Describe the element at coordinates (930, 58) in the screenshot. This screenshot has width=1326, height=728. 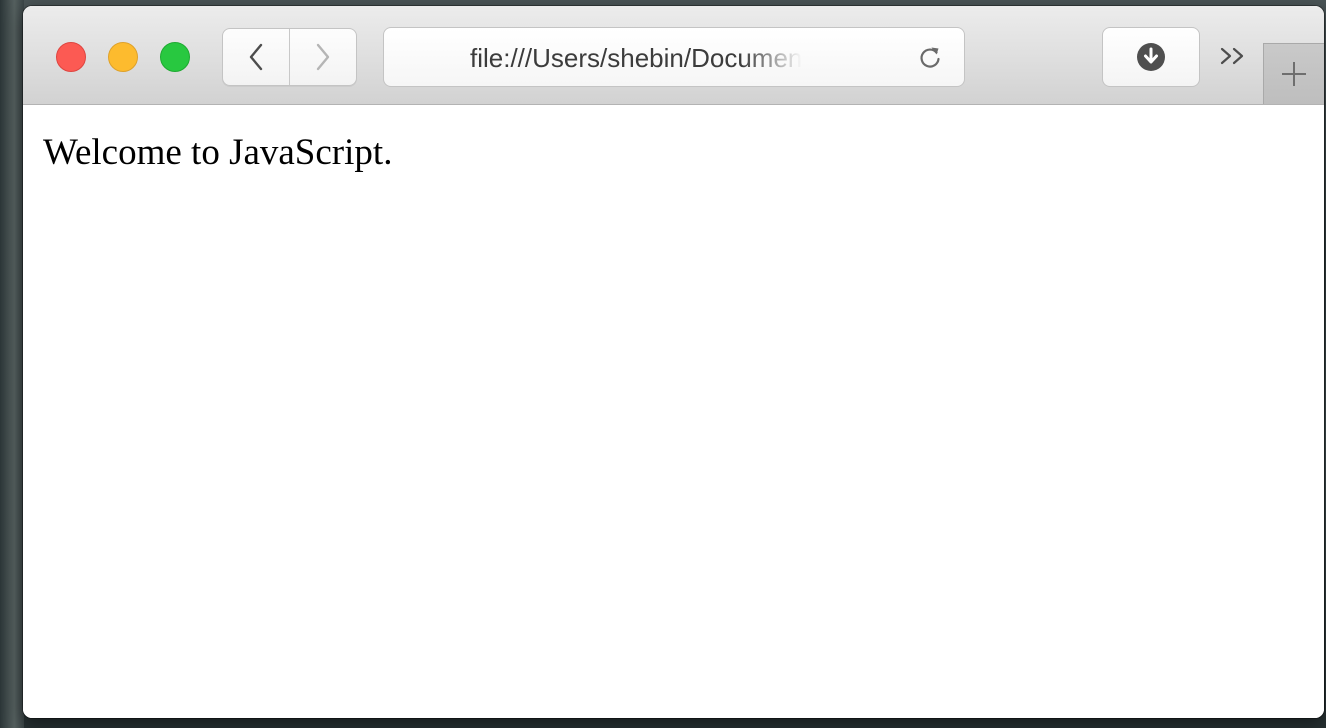
I see `reload-icon` at that location.